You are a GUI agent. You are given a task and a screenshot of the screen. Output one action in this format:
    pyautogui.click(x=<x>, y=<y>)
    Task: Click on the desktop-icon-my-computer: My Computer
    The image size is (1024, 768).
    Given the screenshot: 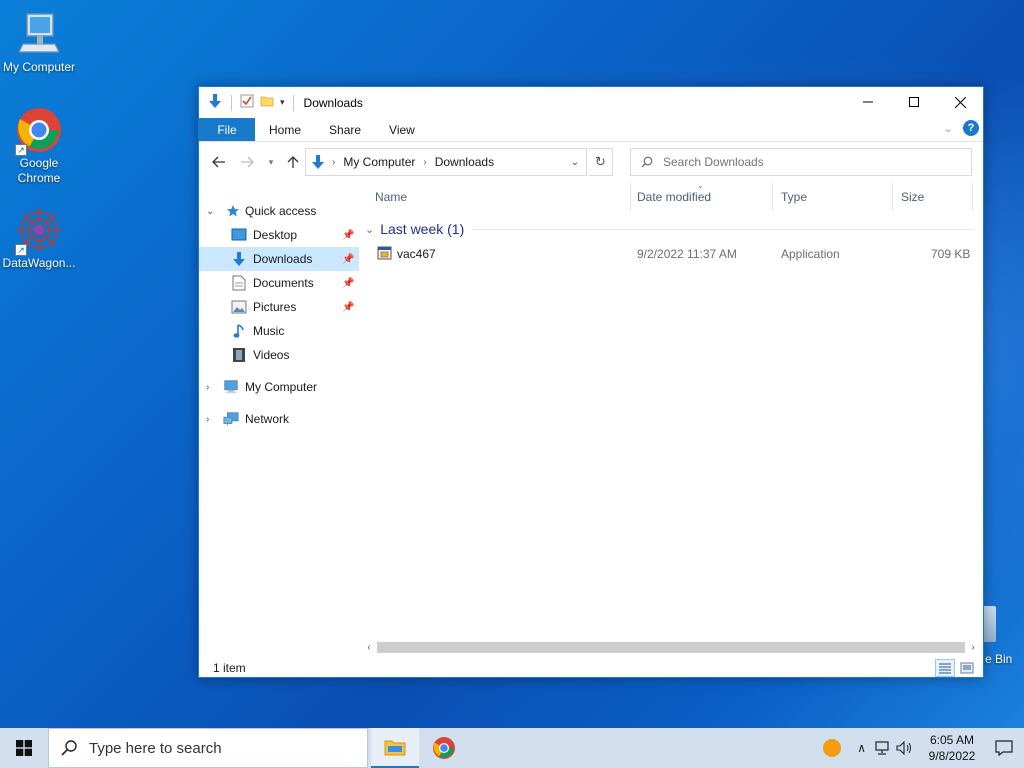 What is the action you would take?
    pyautogui.click(x=39, y=42)
    